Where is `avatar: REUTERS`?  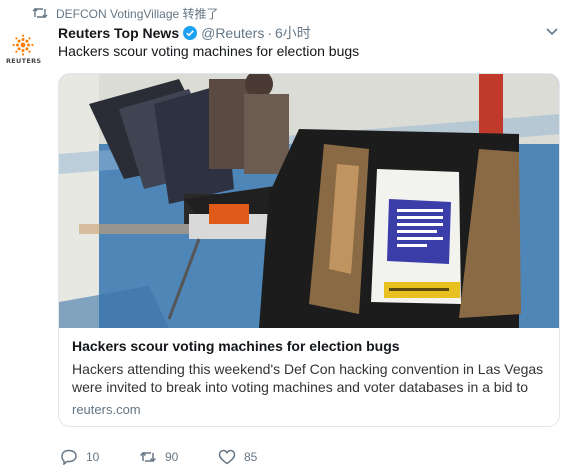 avatar: REUTERS is located at coordinates (24, 51).